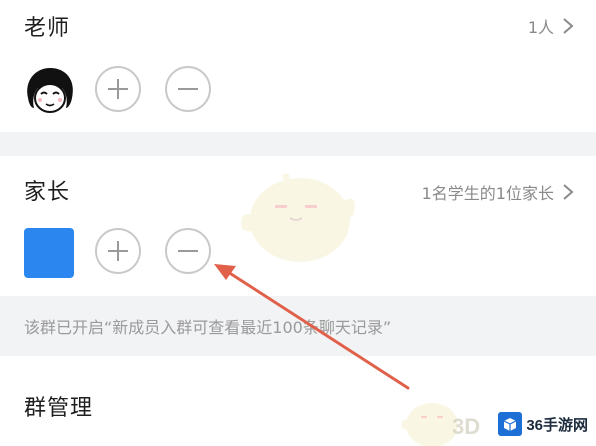 This screenshot has width=596, height=446. I want to click on parent-summary-row: 1名学生的1位家长, so click(498, 192).